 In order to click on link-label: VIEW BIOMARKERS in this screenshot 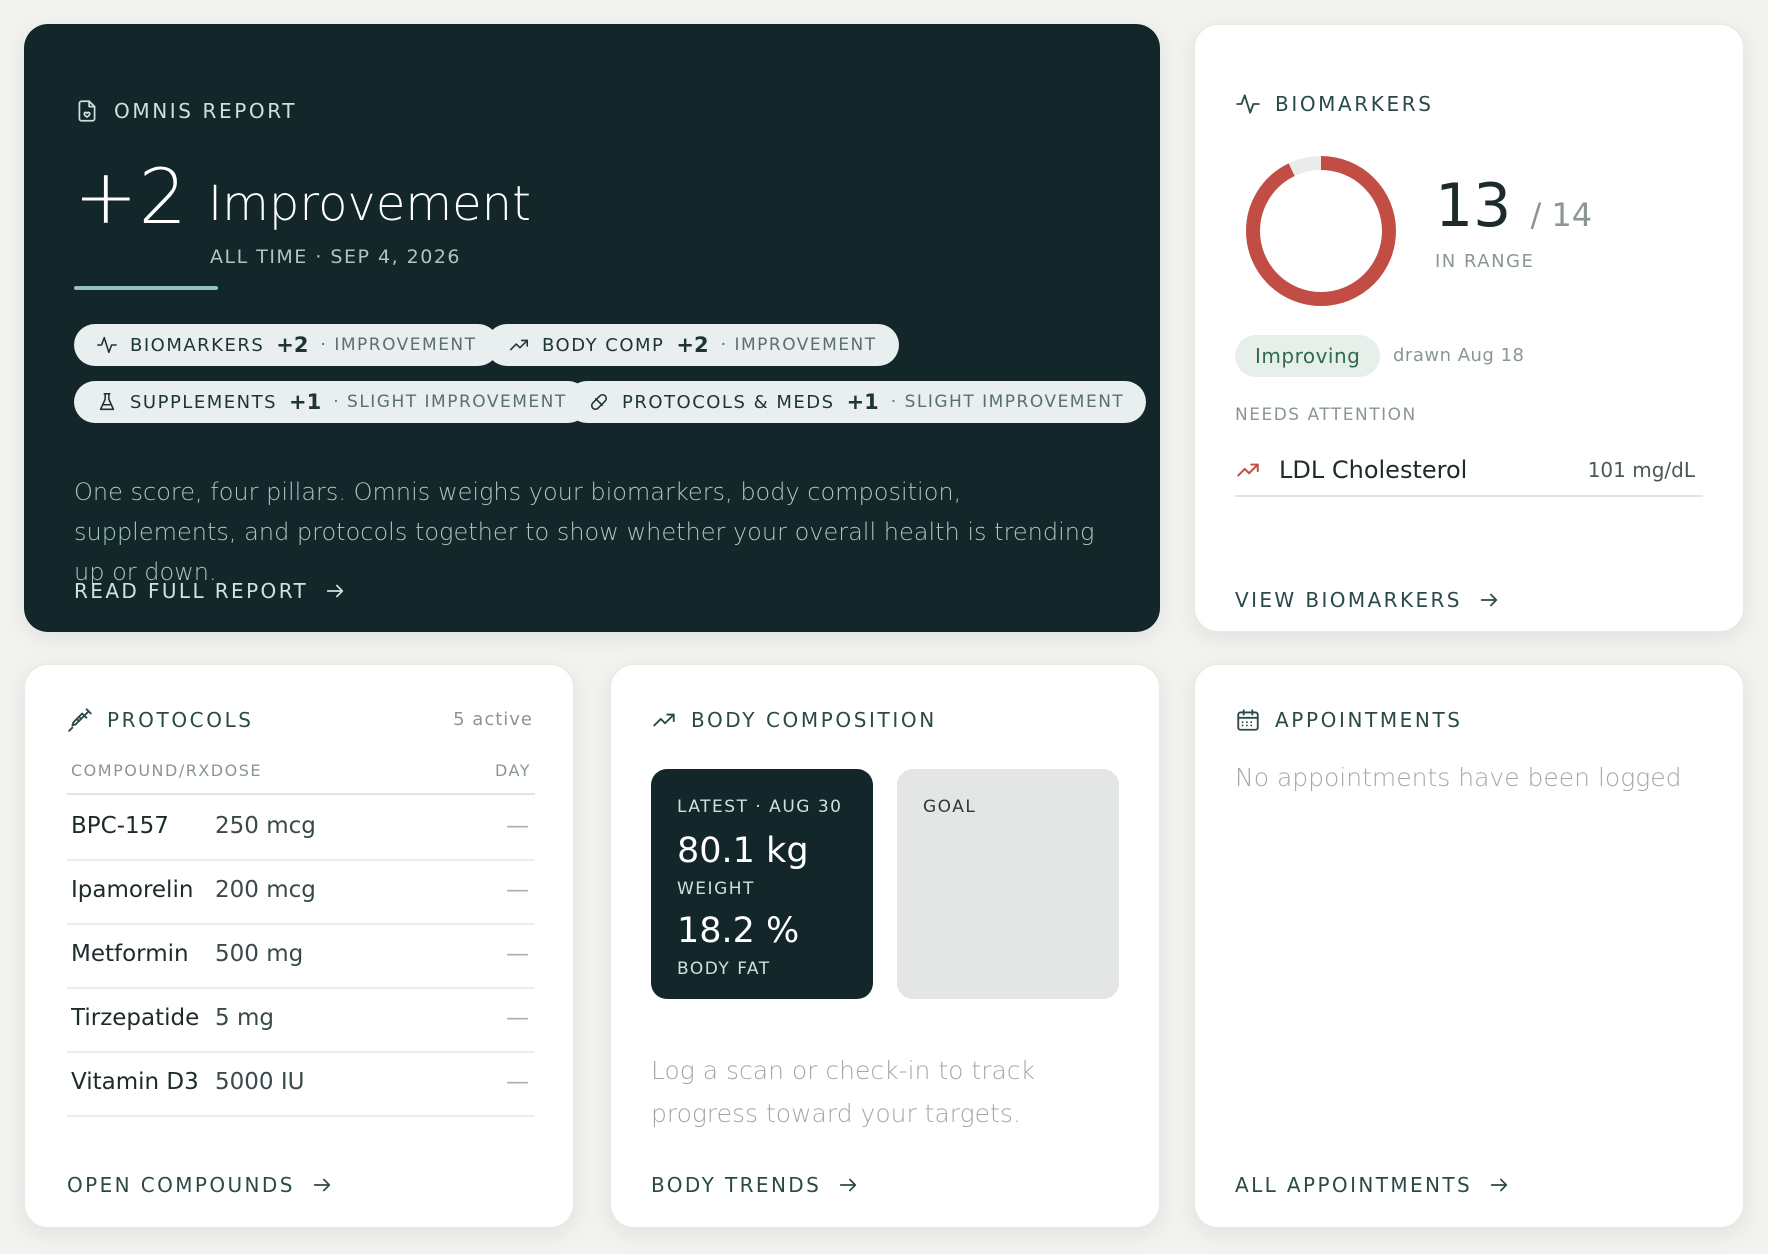, I will do `click(1348, 600)`.